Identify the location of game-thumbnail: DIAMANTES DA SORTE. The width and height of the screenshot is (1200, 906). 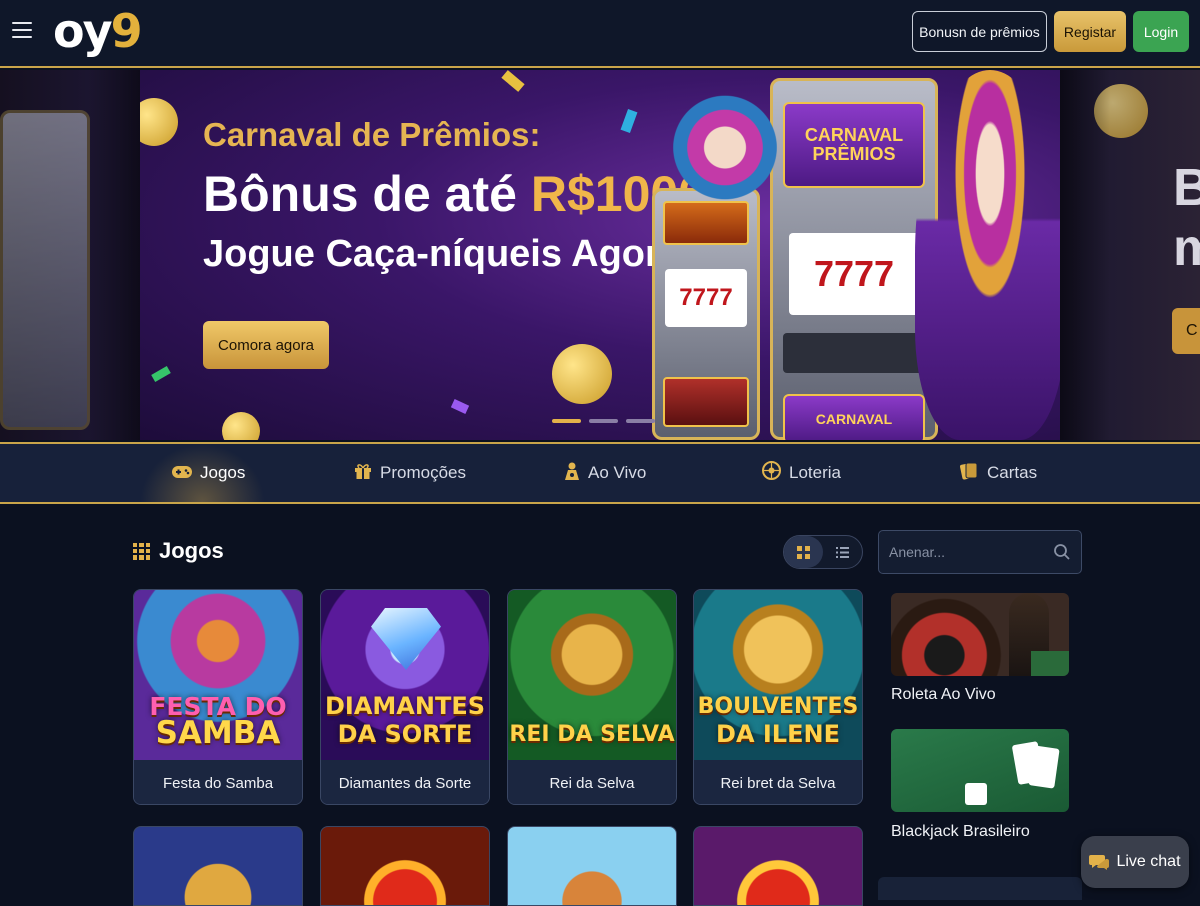
(405, 675).